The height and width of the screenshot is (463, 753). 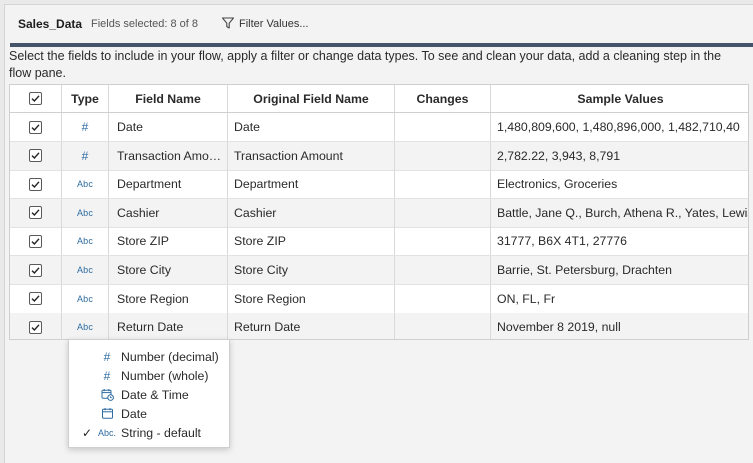 I want to click on type-menu-label: Number (whole), so click(x=165, y=375).